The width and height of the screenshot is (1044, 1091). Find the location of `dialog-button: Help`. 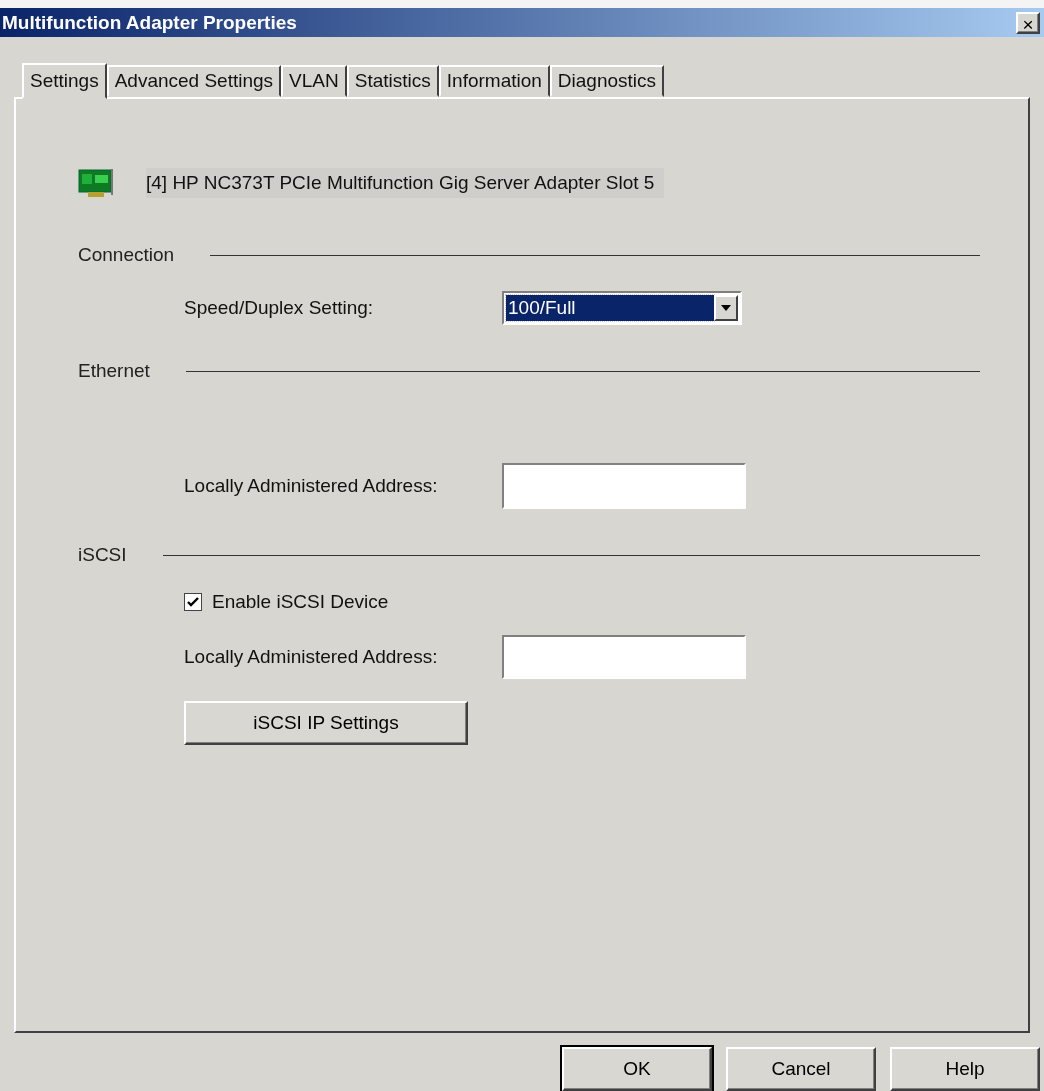

dialog-button: Help is located at coordinates (965, 1069).